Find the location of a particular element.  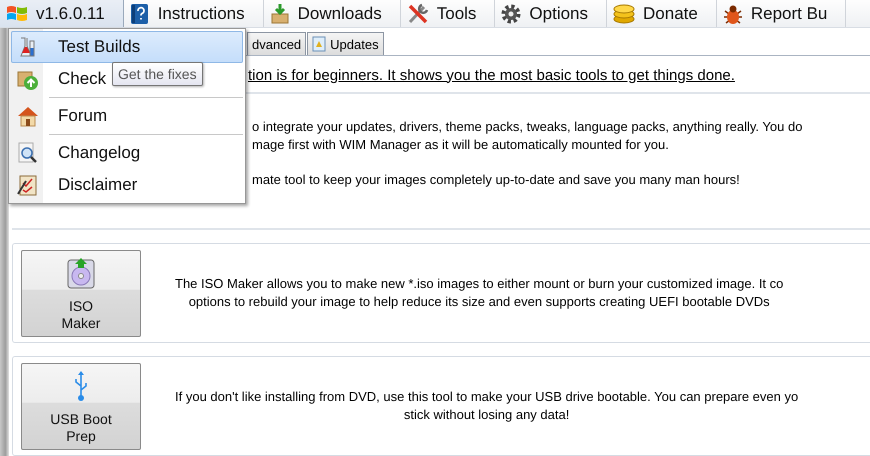

menu-item: Disclaimer is located at coordinates (75, 185).